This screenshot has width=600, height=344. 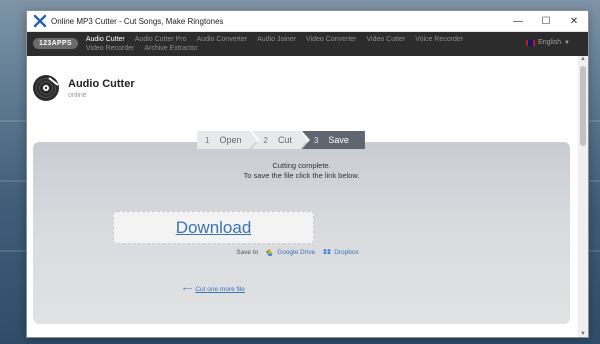 What do you see at coordinates (110, 48) in the screenshot?
I see `nav-item-video-recorder: Video Recorder` at bounding box center [110, 48].